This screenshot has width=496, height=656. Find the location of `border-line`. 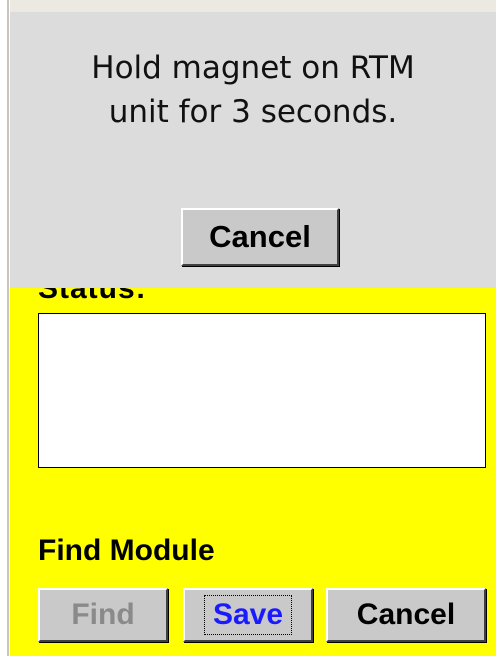

border-line is located at coordinates (8, 328).